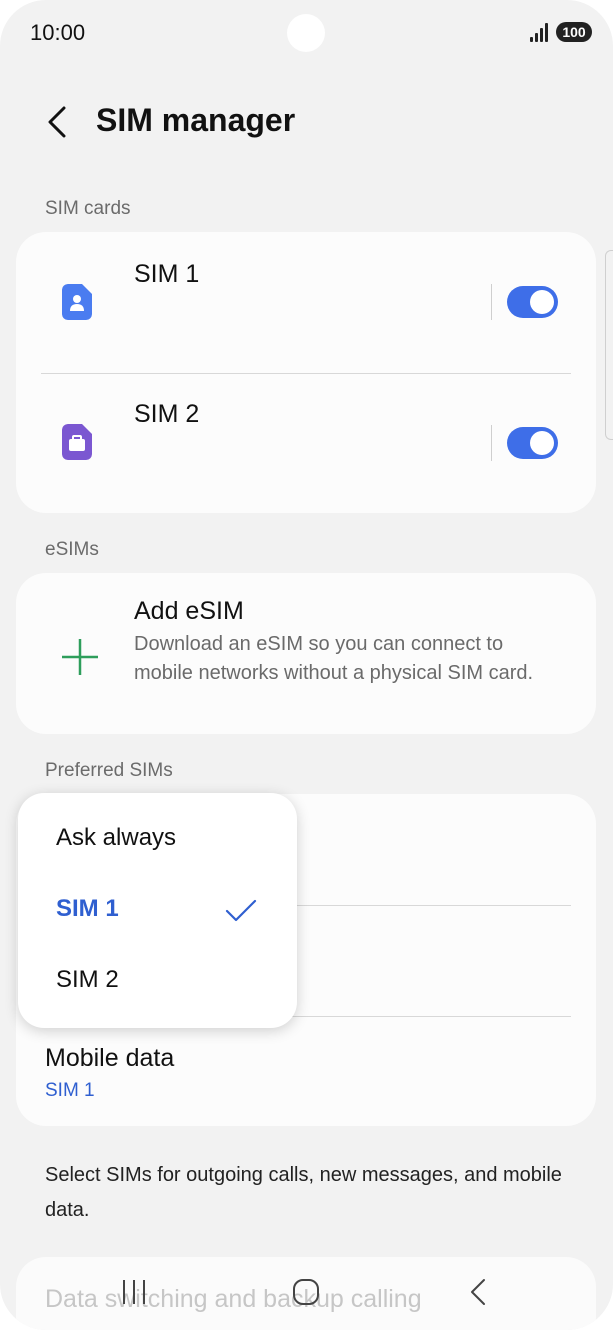 The width and height of the screenshot is (613, 1330). I want to click on sim-2-toggle, so click(532, 443).